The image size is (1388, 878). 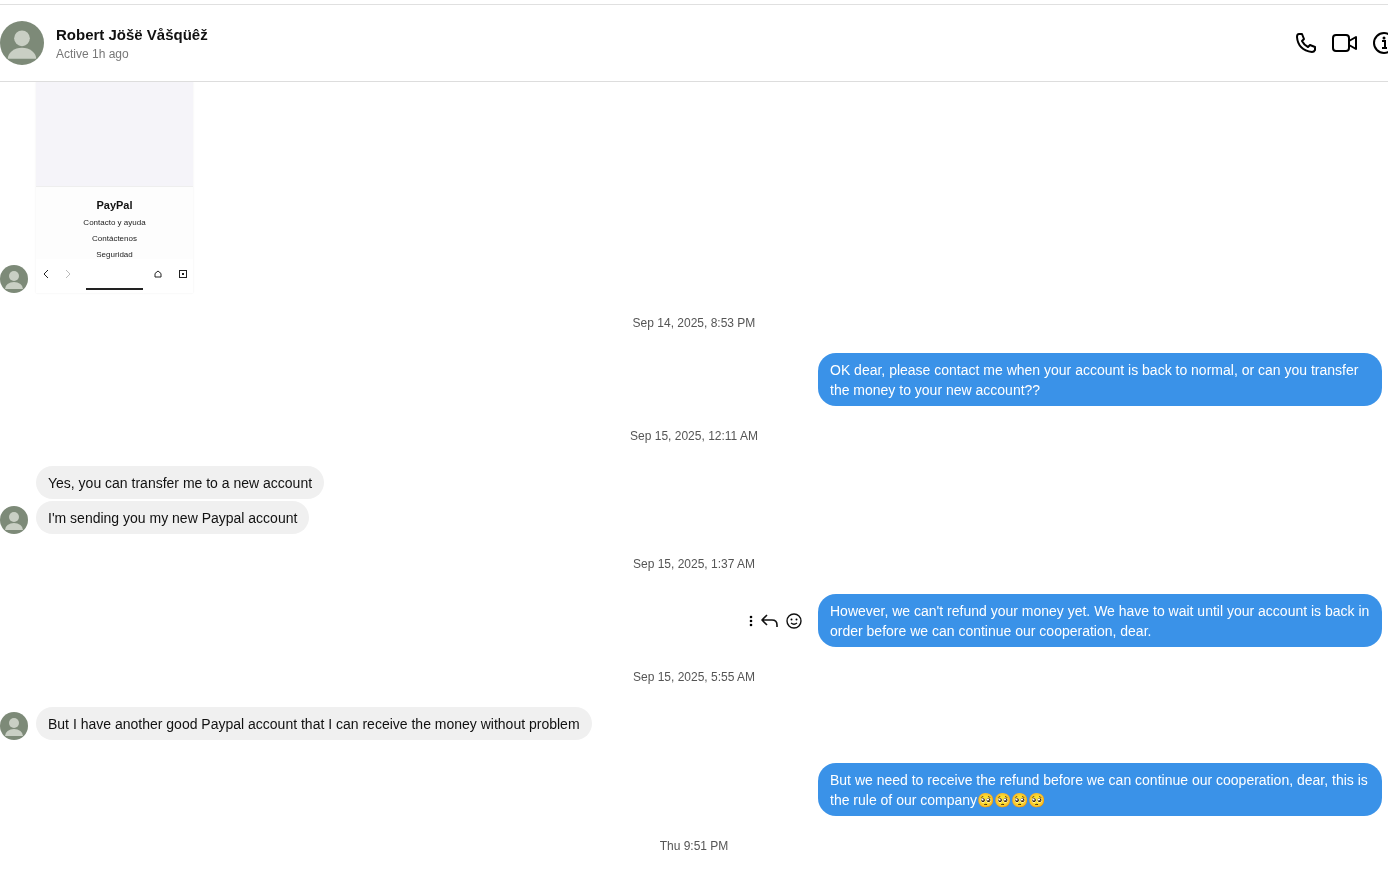 What do you see at coordinates (93, 53) in the screenshot?
I see `active-status: Active 1h ago` at bounding box center [93, 53].